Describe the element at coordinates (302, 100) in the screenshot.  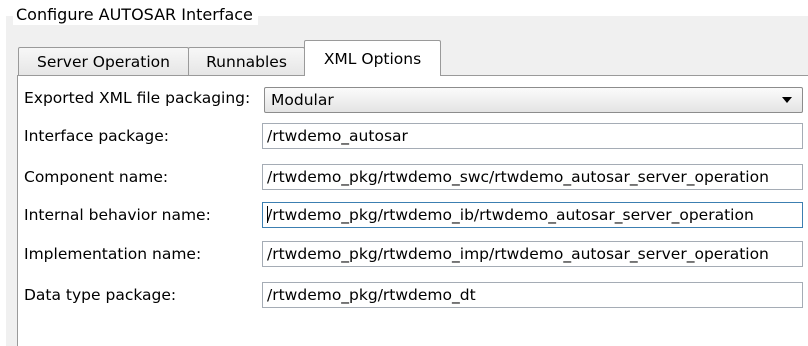
I see `packaging-value: Modular` at that location.